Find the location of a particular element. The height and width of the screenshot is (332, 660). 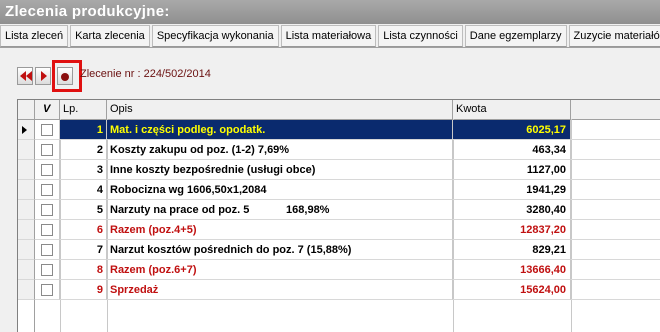

table-row: 9 Sprzedaż 15624,00 is located at coordinates (339, 290).